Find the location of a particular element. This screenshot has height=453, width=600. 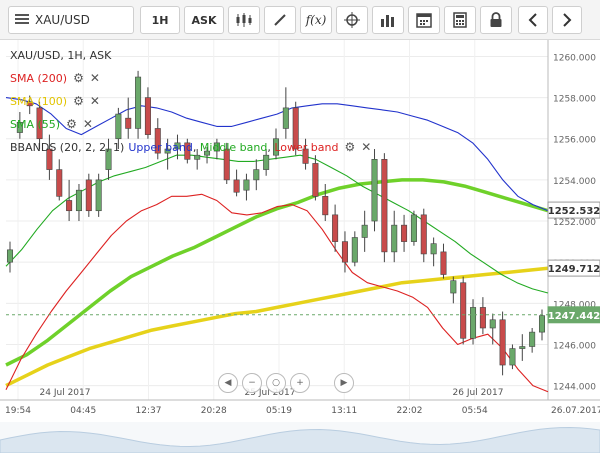

symbol-label: XAU/USD is located at coordinates (62, 20).